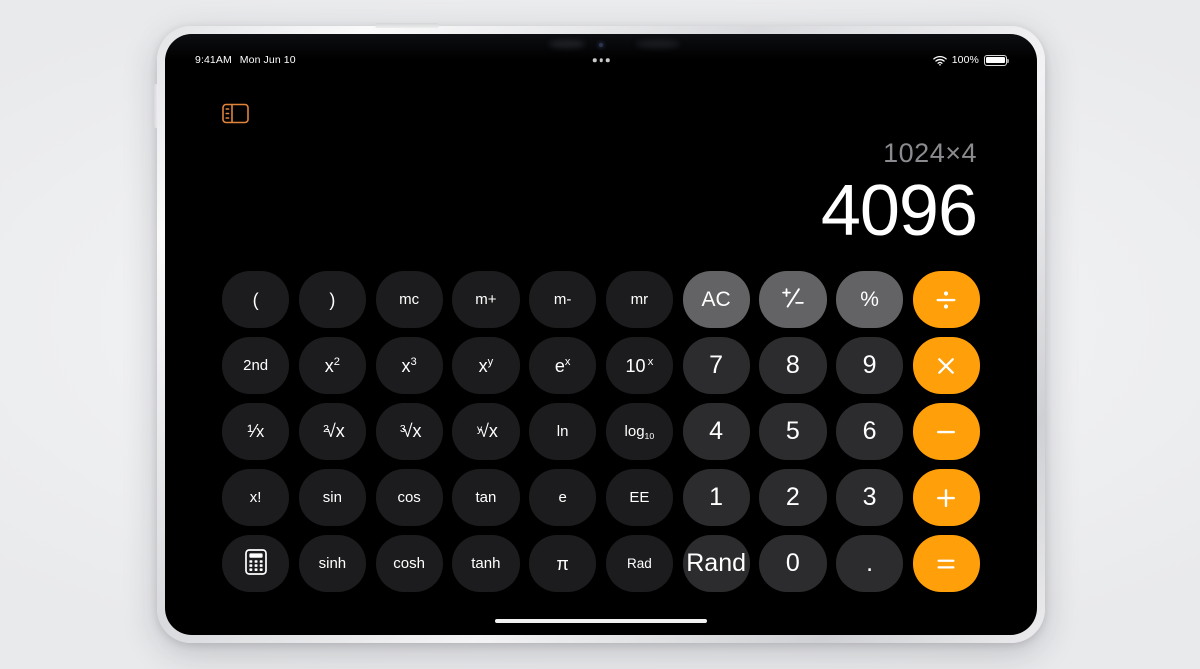 The width and height of the screenshot is (1200, 669). I want to click on key-hyperbolic-cosine: cosh, so click(409, 563).